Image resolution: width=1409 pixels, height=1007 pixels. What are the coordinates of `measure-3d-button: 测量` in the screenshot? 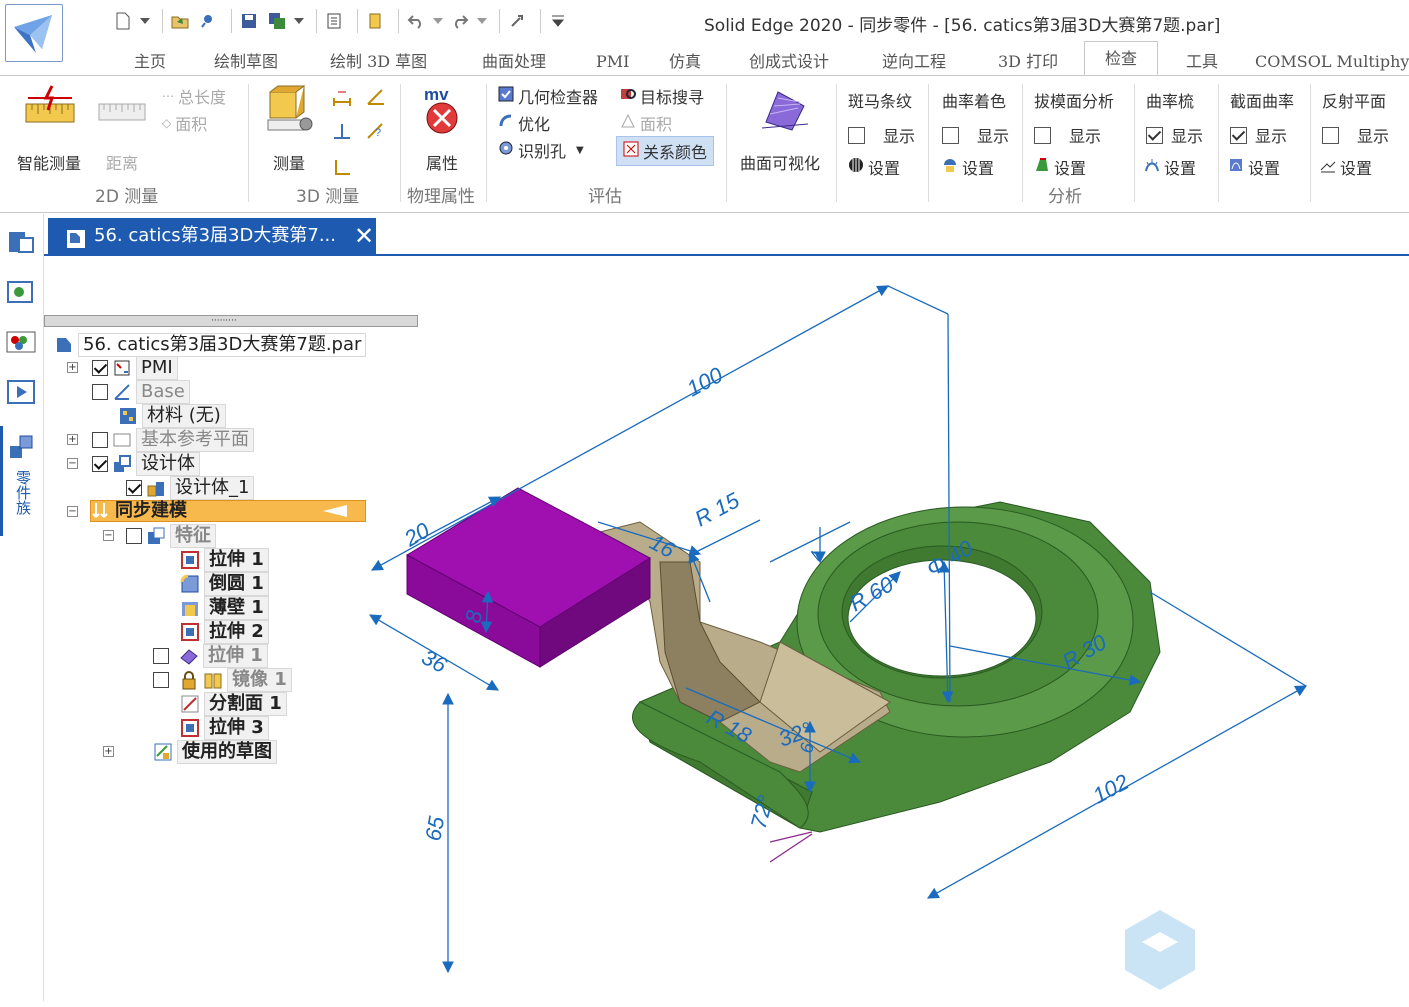 It's located at (289, 162).